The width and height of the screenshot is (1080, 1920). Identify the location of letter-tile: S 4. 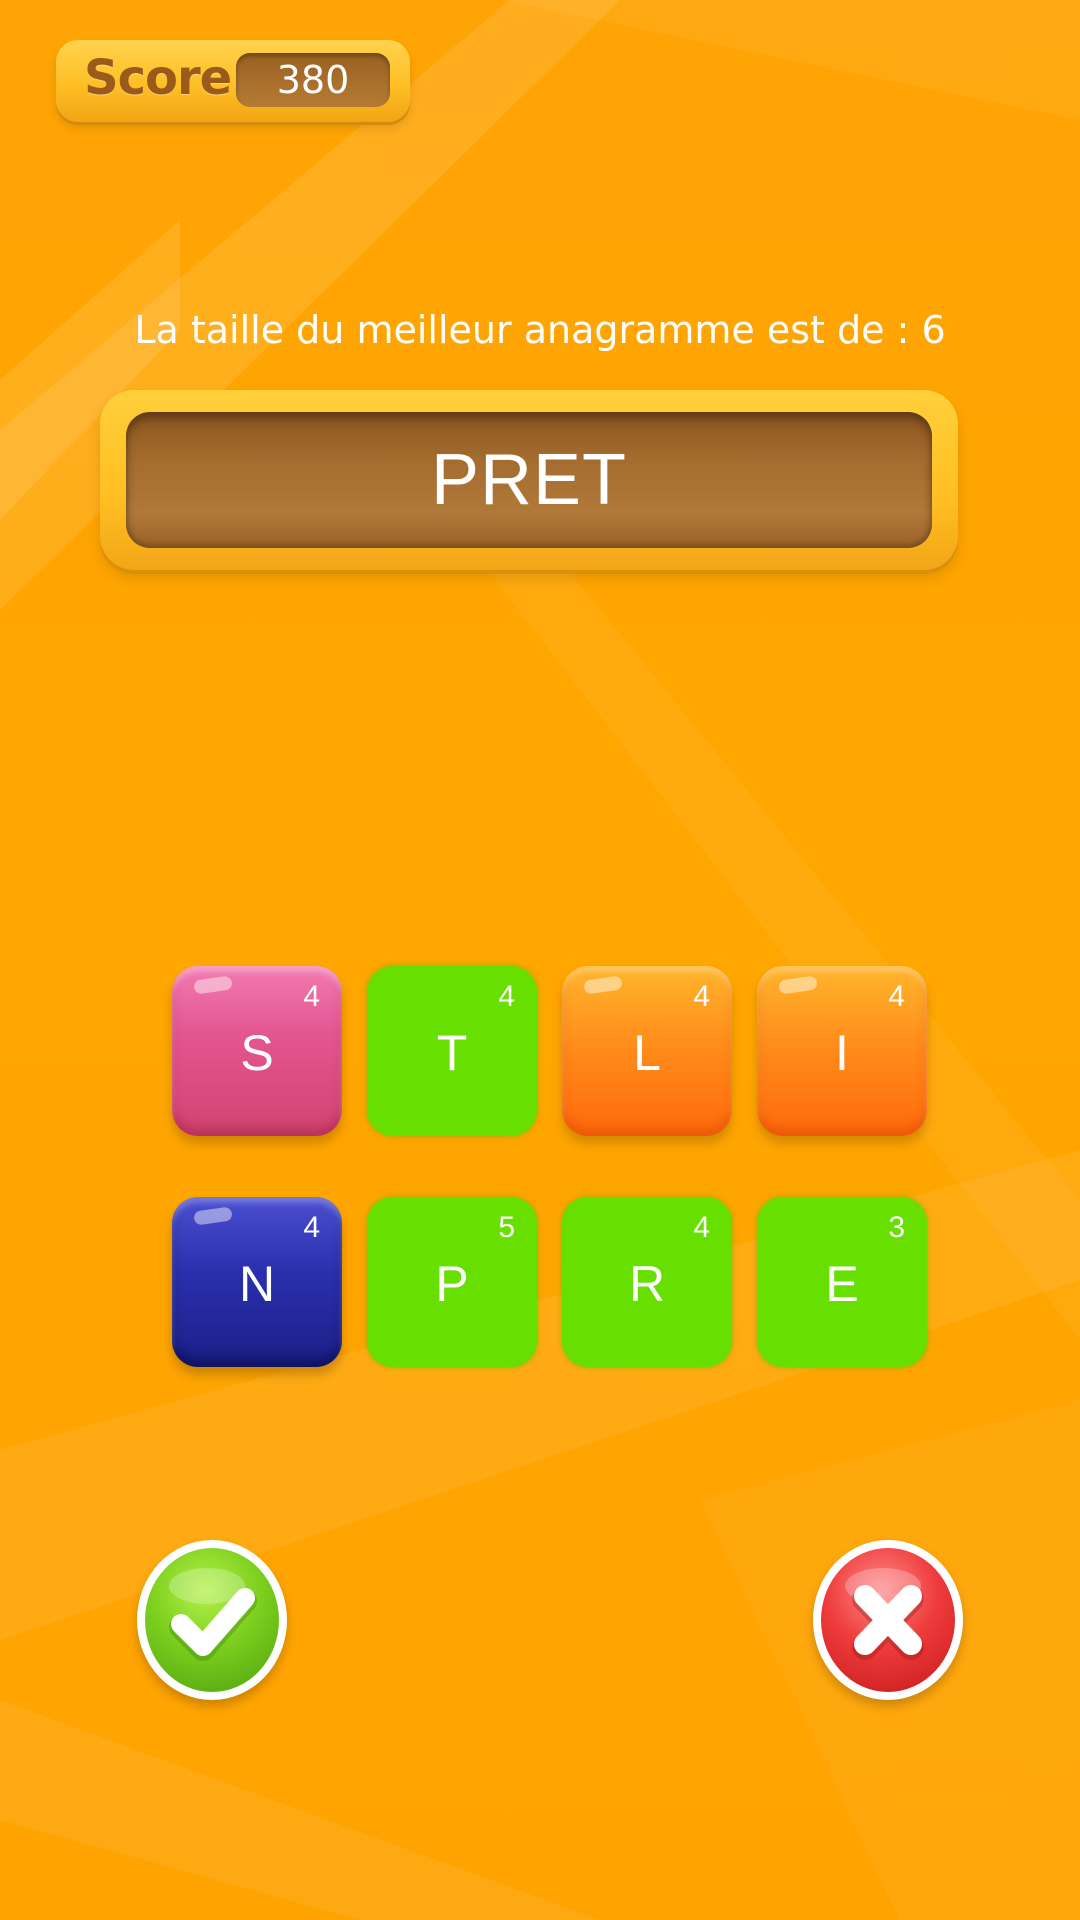
(257, 1051).